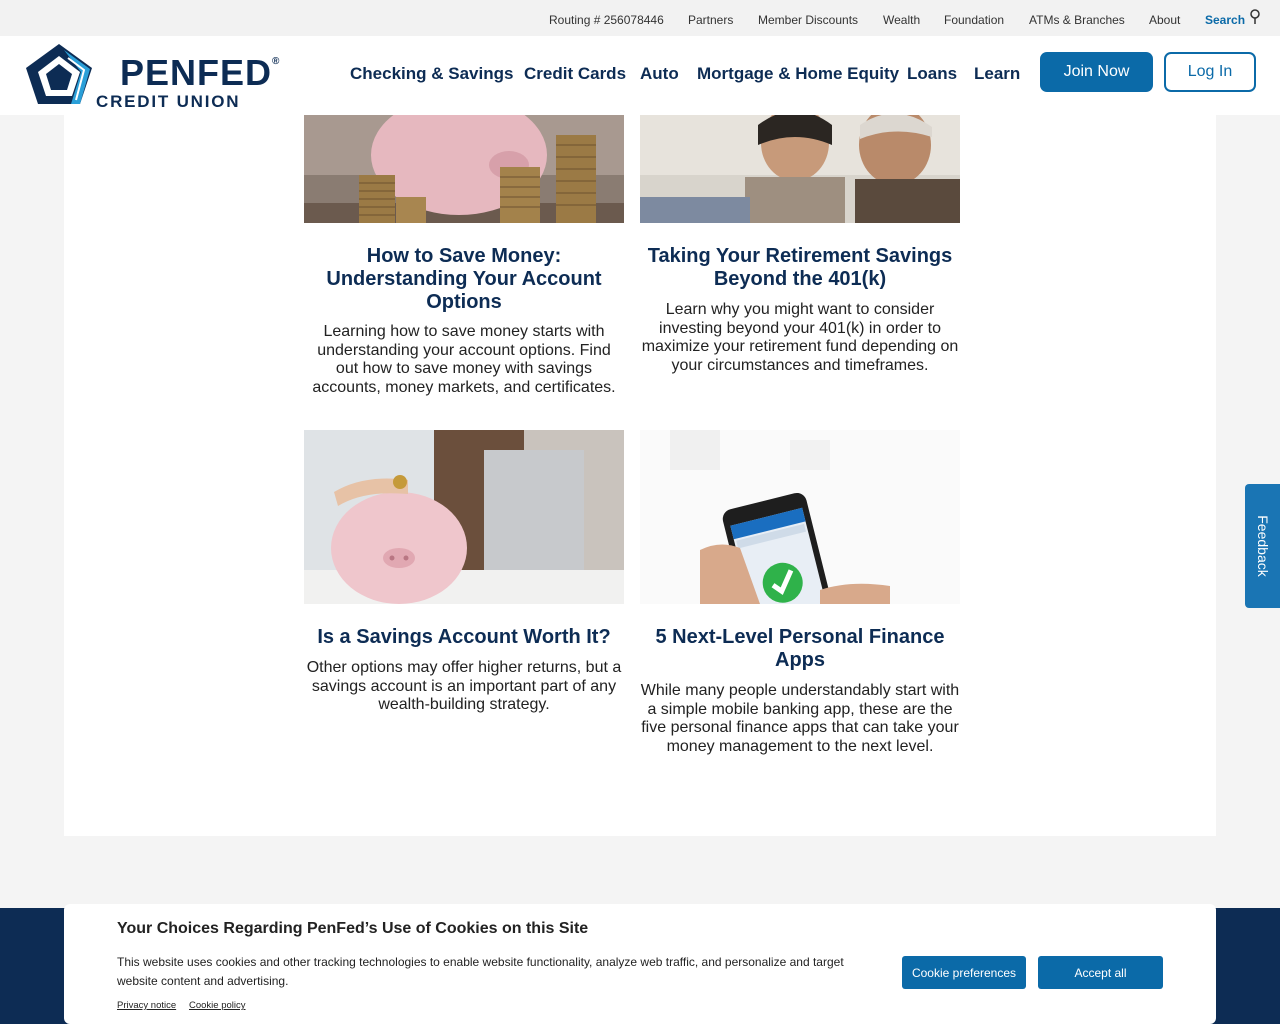 The height and width of the screenshot is (1024, 1280). What do you see at coordinates (1225, 20) in the screenshot?
I see `search-link: Search` at bounding box center [1225, 20].